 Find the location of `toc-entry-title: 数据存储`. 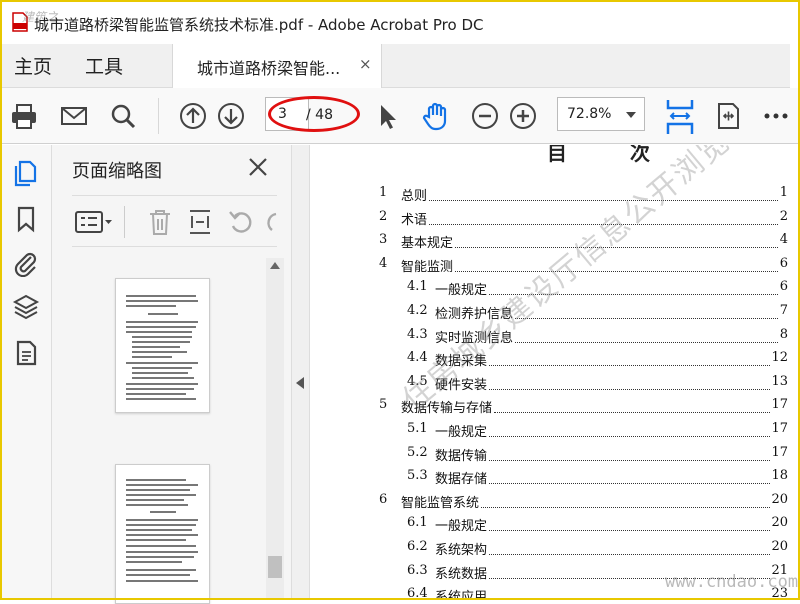

toc-entry-title: 数据存储 is located at coordinates (461, 480).